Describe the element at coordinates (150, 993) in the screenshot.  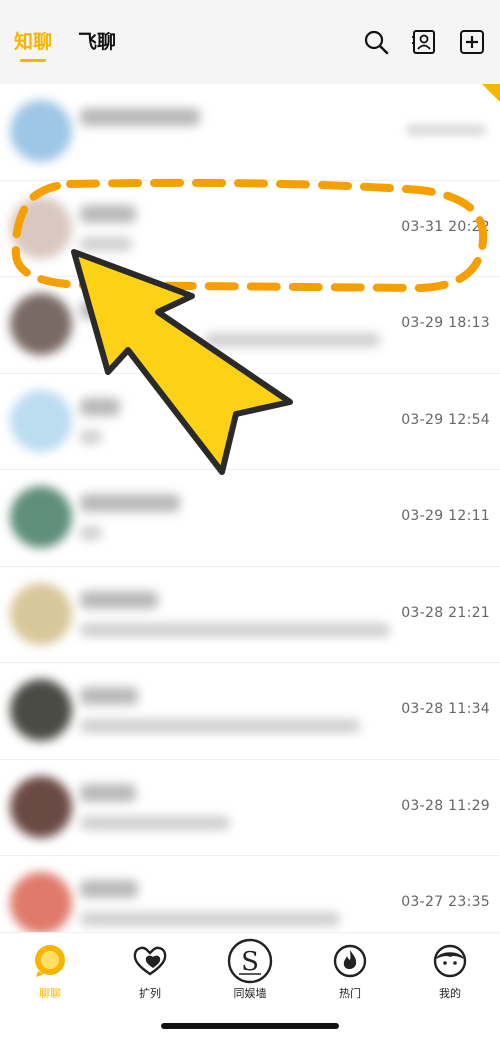
I see `nav-label: 扩列` at that location.